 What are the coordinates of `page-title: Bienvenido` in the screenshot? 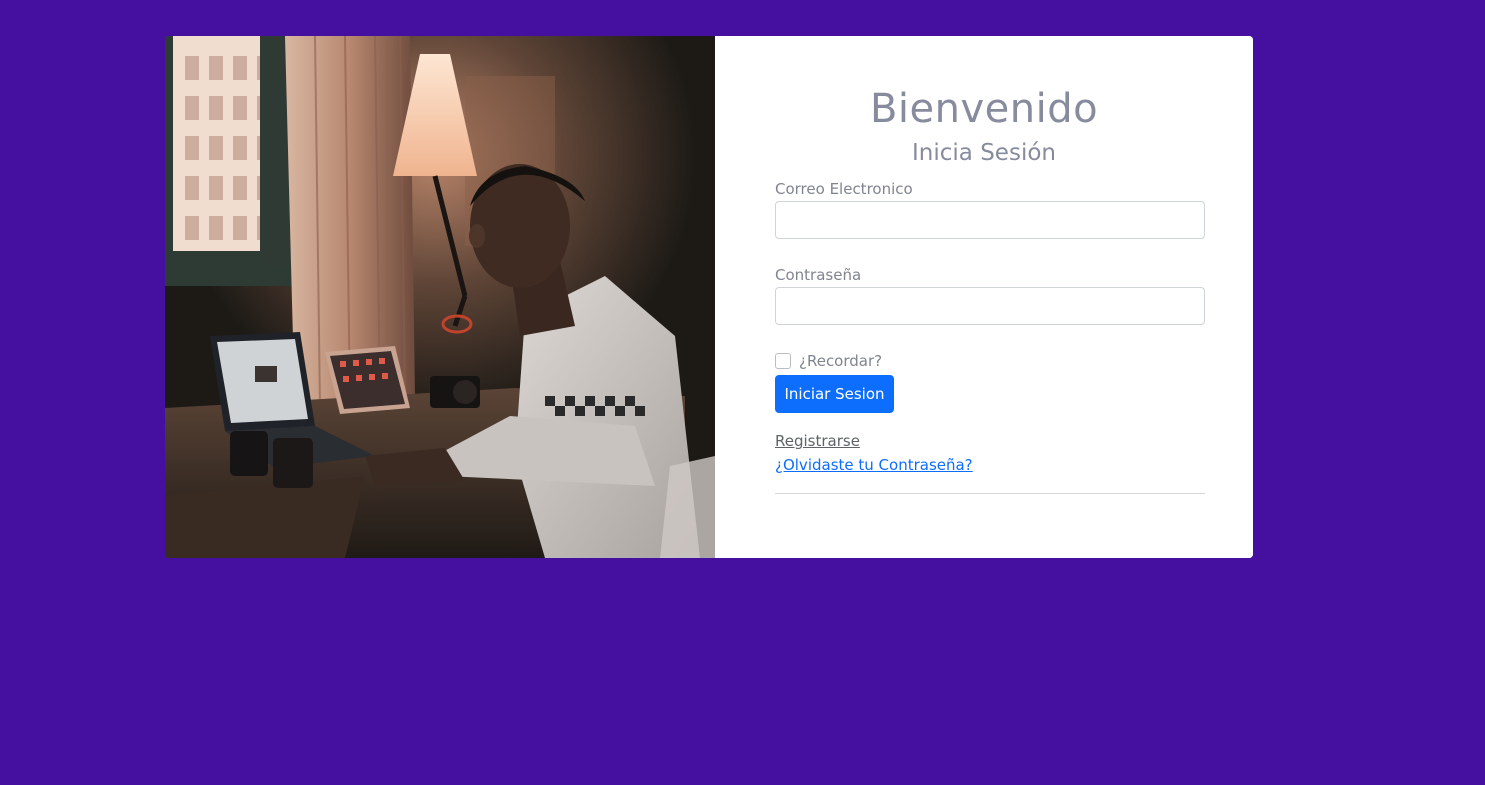 It's located at (984, 109).